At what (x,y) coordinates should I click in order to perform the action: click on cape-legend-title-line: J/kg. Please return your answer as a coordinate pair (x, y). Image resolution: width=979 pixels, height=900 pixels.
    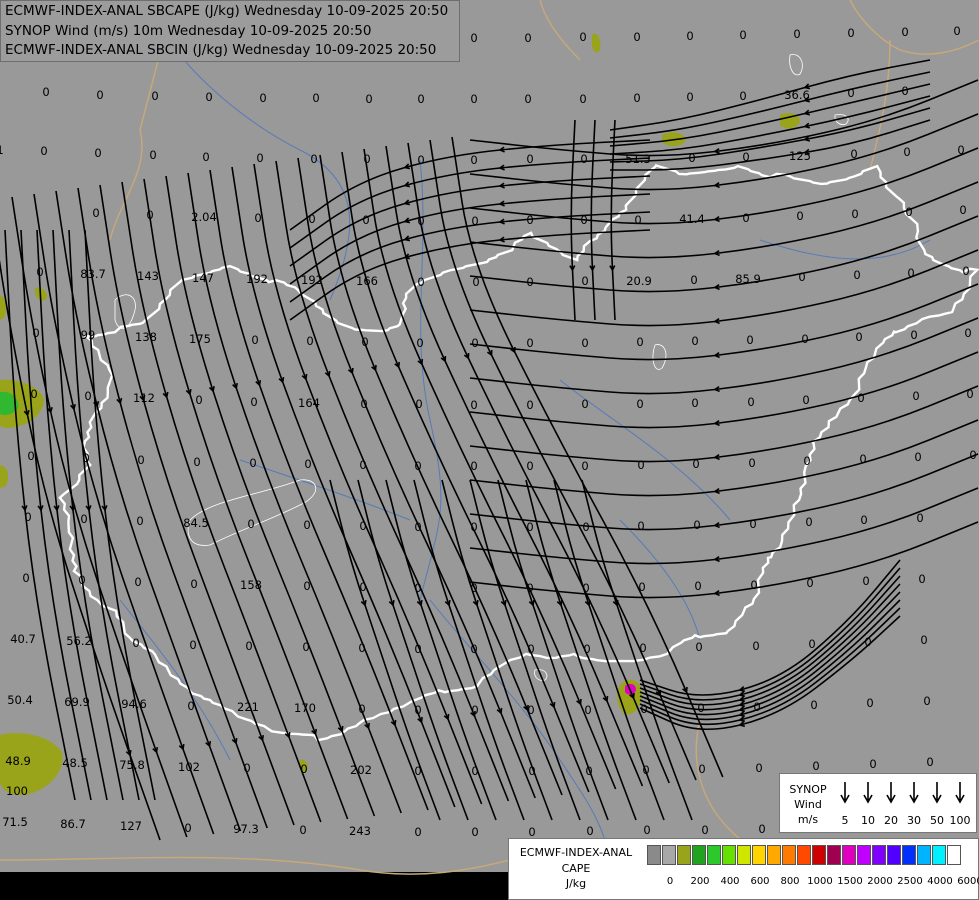
    Looking at the image, I should click on (576, 883).